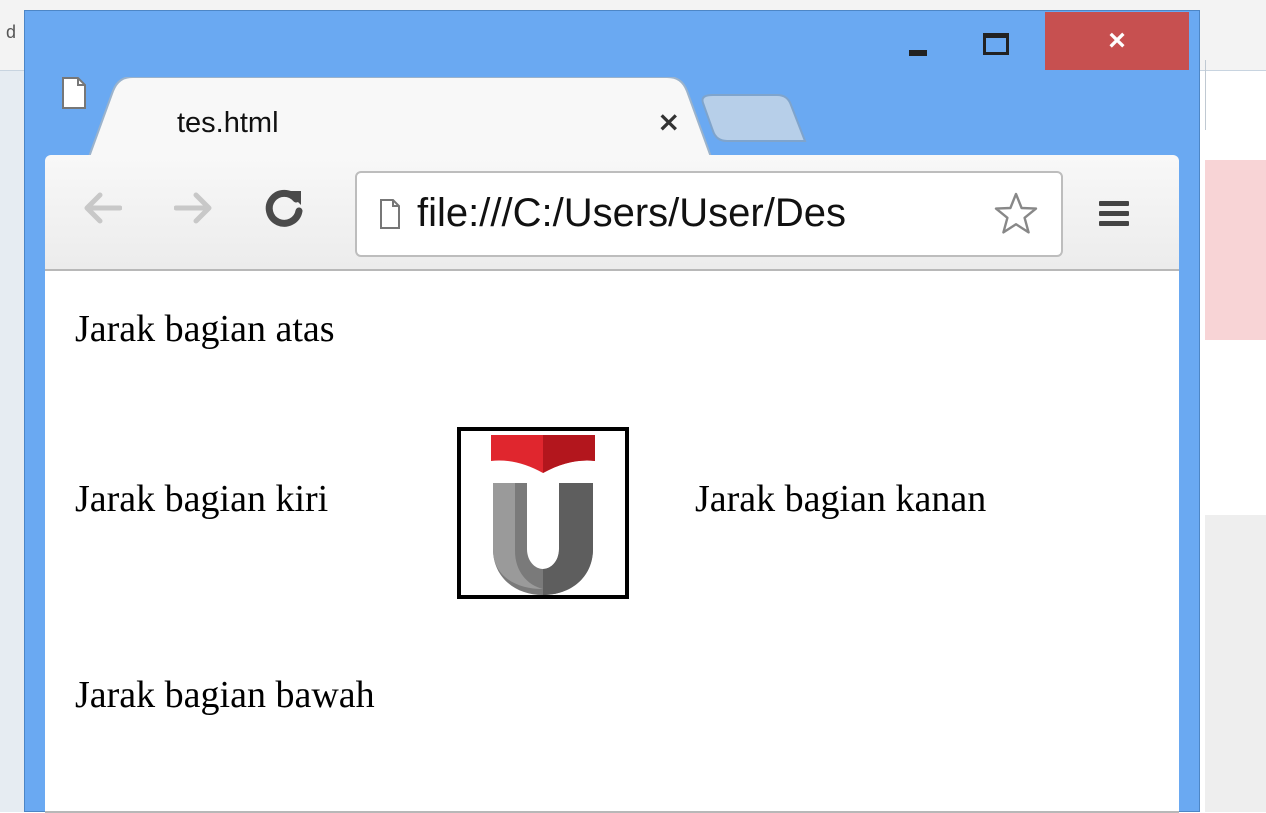 The height and width of the screenshot is (813, 1266). I want to click on background-divider, so click(1205, 95).